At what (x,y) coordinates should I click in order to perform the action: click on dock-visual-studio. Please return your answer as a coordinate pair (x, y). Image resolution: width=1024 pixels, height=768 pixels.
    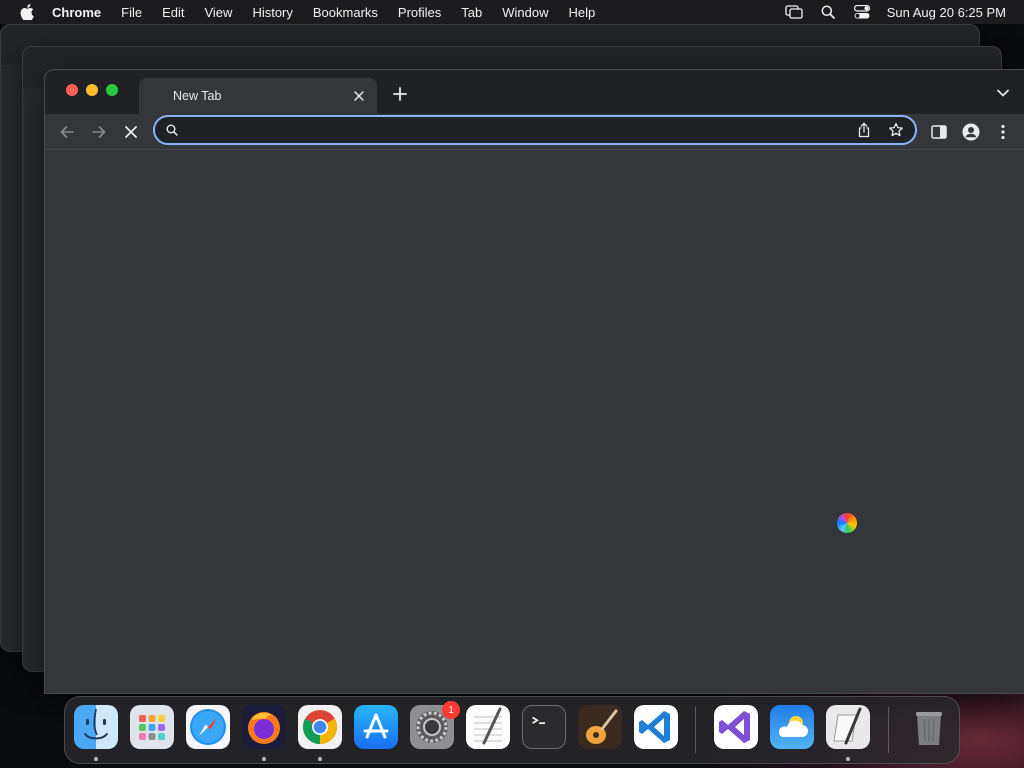
    Looking at the image, I should click on (736, 727).